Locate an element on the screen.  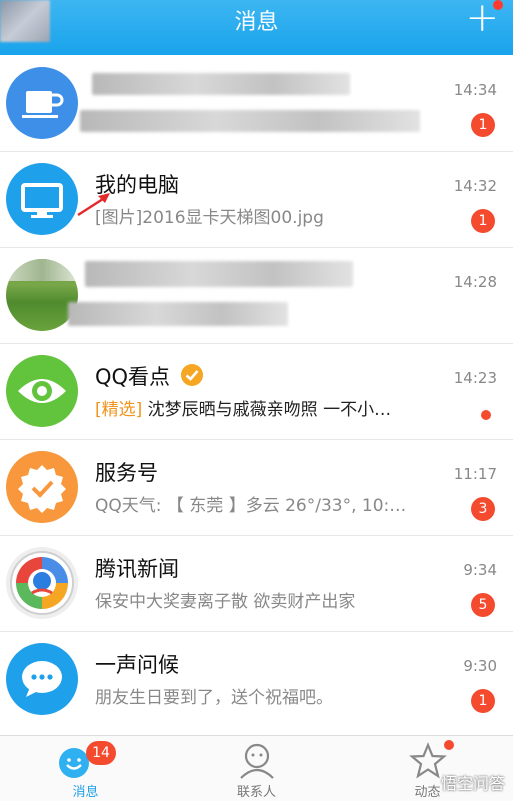
news-icon is located at coordinates (42, 583).